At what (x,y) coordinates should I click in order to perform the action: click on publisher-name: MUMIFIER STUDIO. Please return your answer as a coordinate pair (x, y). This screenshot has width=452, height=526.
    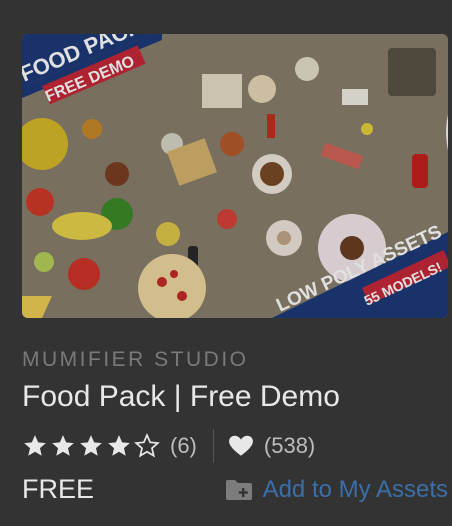
    Looking at the image, I should click on (135, 360).